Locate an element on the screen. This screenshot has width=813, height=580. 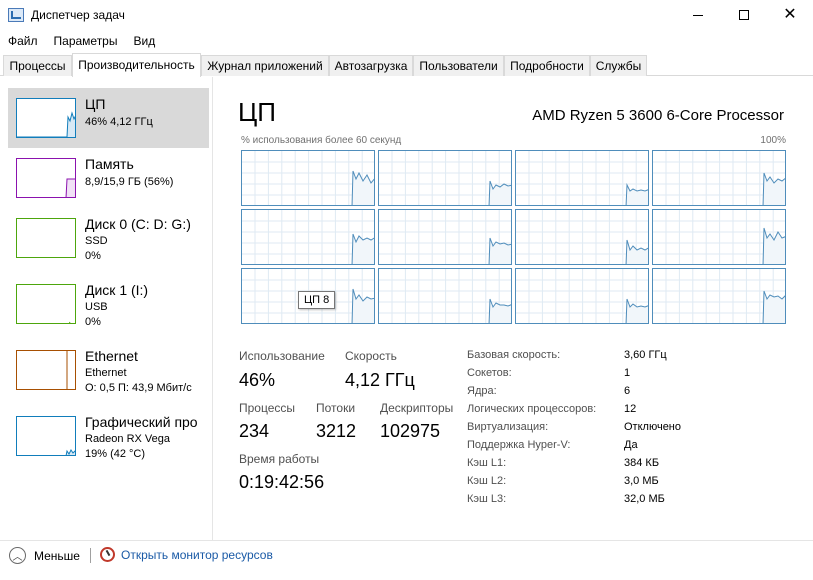
spec-value: 6 is located at coordinates (627, 391).